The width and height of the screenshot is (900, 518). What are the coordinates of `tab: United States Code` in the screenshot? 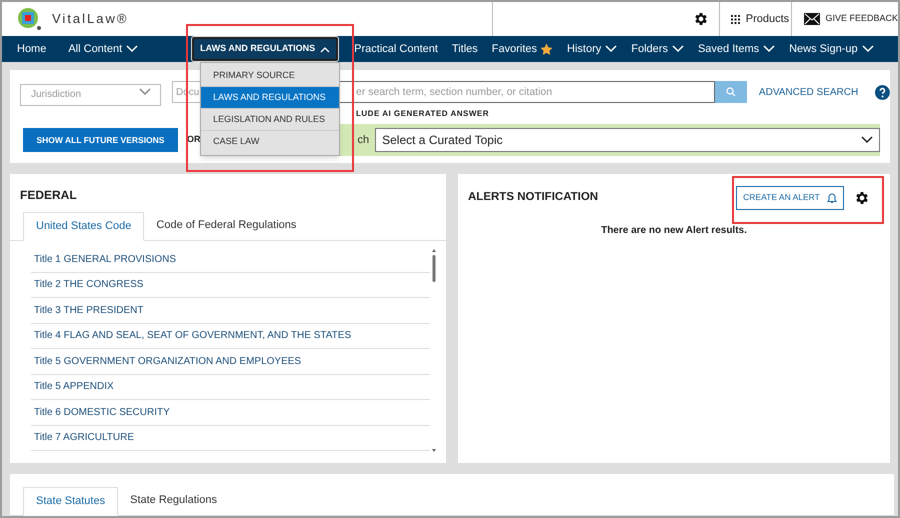 It's located at (83, 226).